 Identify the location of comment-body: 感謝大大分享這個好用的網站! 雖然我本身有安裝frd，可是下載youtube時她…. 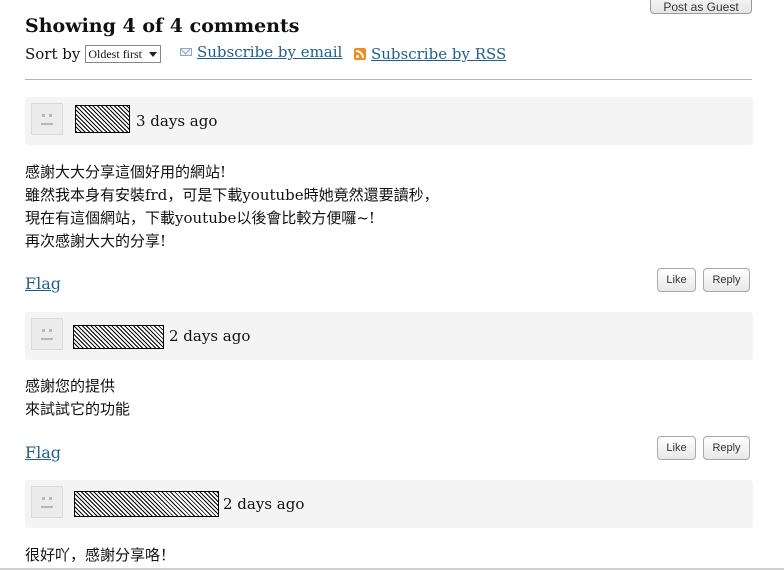
(232, 206).